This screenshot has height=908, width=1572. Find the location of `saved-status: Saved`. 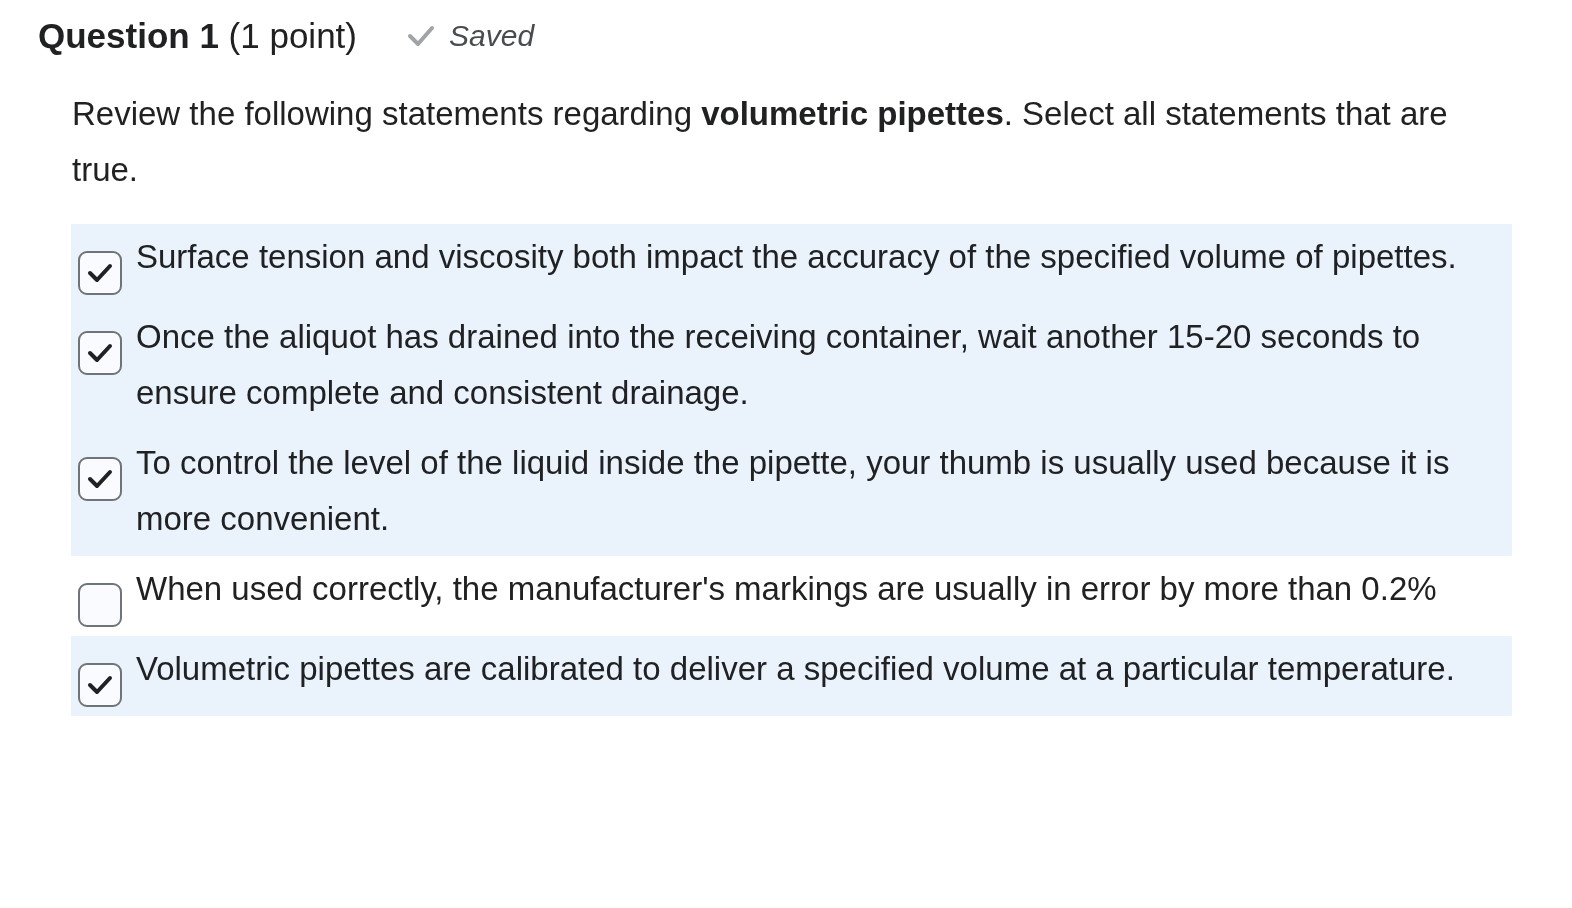

saved-status: Saved is located at coordinates (492, 36).